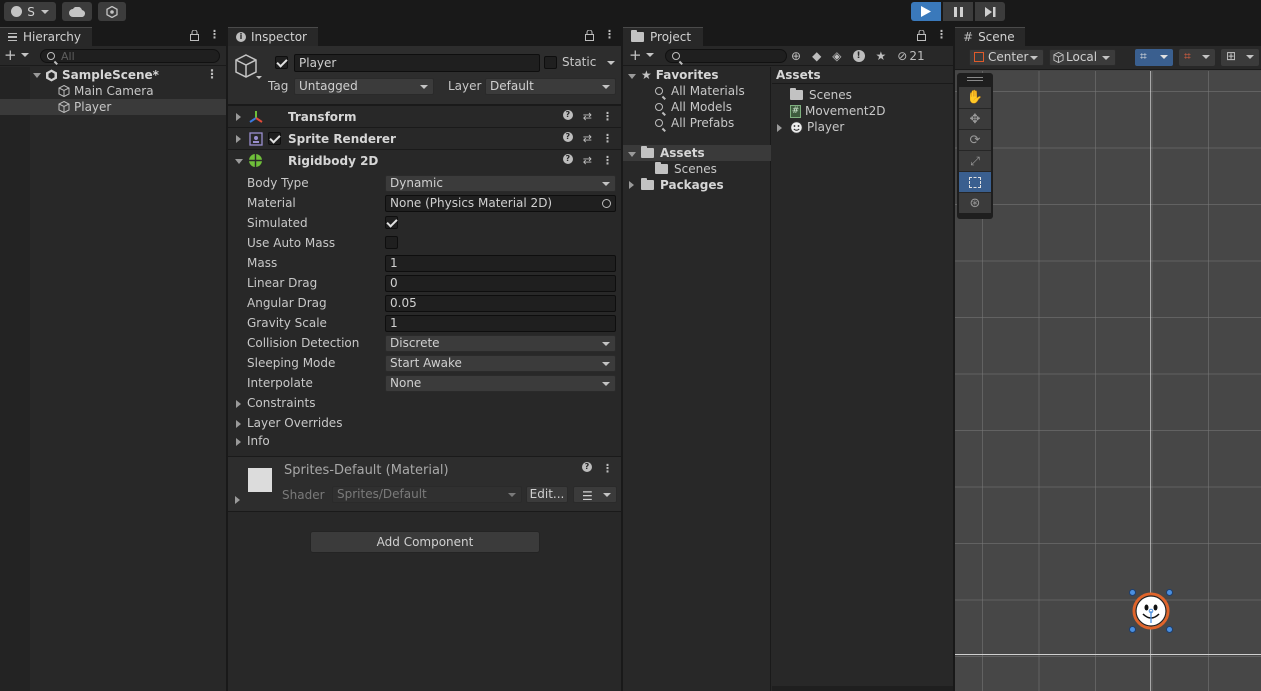  Describe the element at coordinates (46, 36) in the screenshot. I see `tab-hierarchy: Hierarchy` at that location.